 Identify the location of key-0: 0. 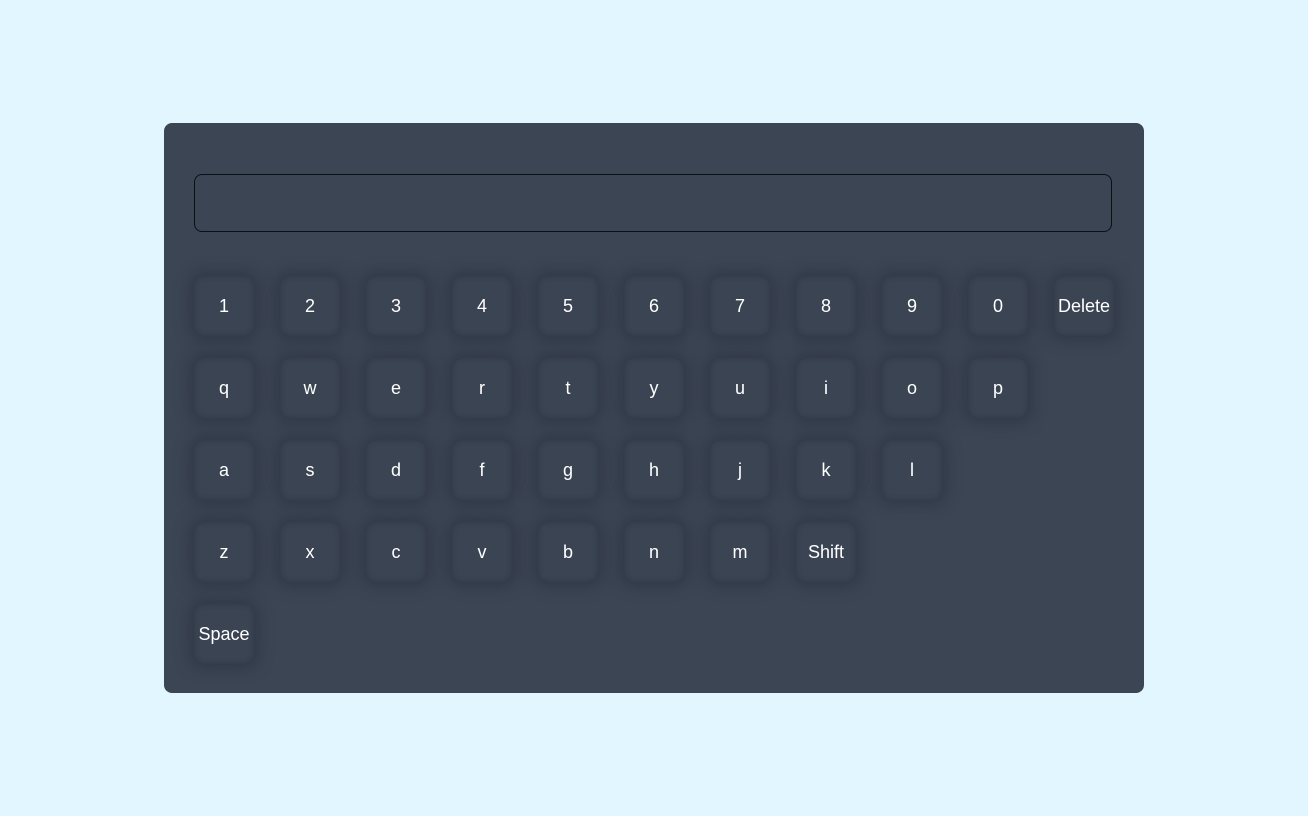
(998, 306).